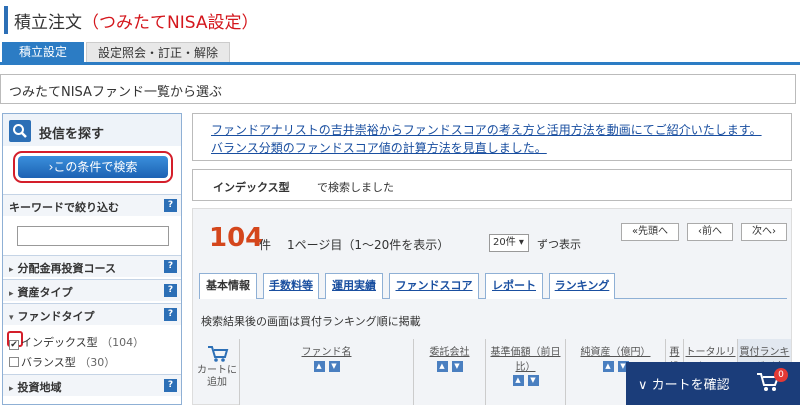 The height and width of the screenshot is (405, 800). I want to click on sidebar-title: 投信を探す, so click(72, 134).